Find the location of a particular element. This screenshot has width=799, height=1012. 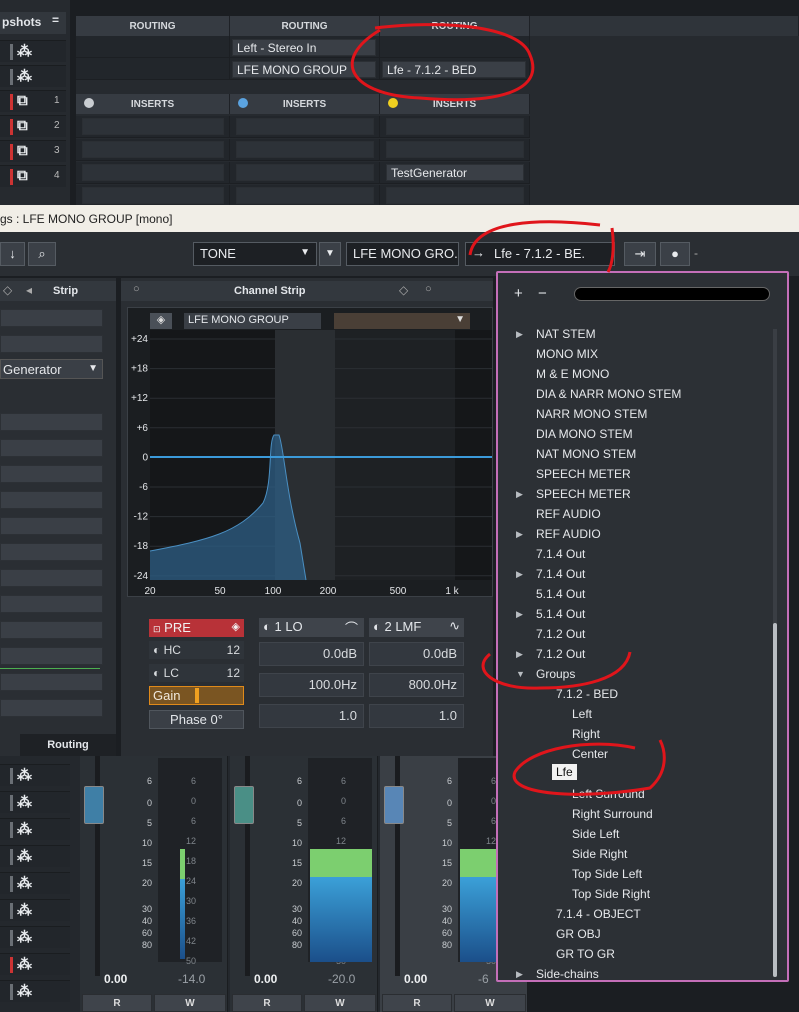

lowshelf-icon: ⌒ is located at coordinates (351, 627).